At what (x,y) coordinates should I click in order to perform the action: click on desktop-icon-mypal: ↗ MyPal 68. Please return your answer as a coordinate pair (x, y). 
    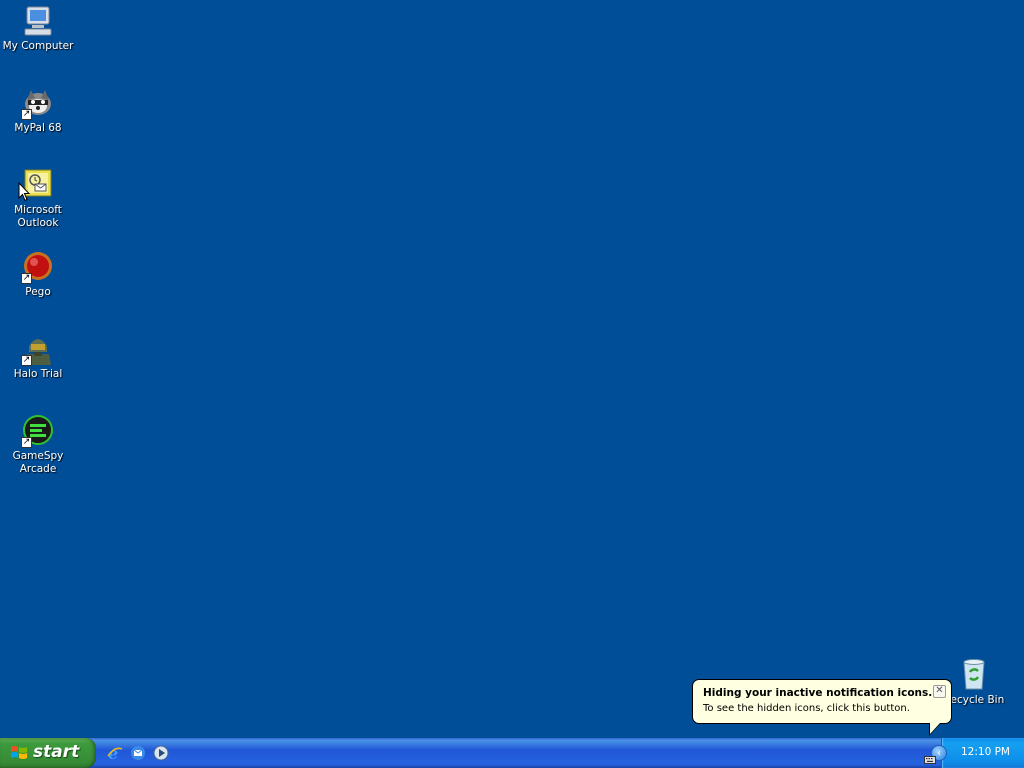
    Looking at the image, I should click on (38, 110).